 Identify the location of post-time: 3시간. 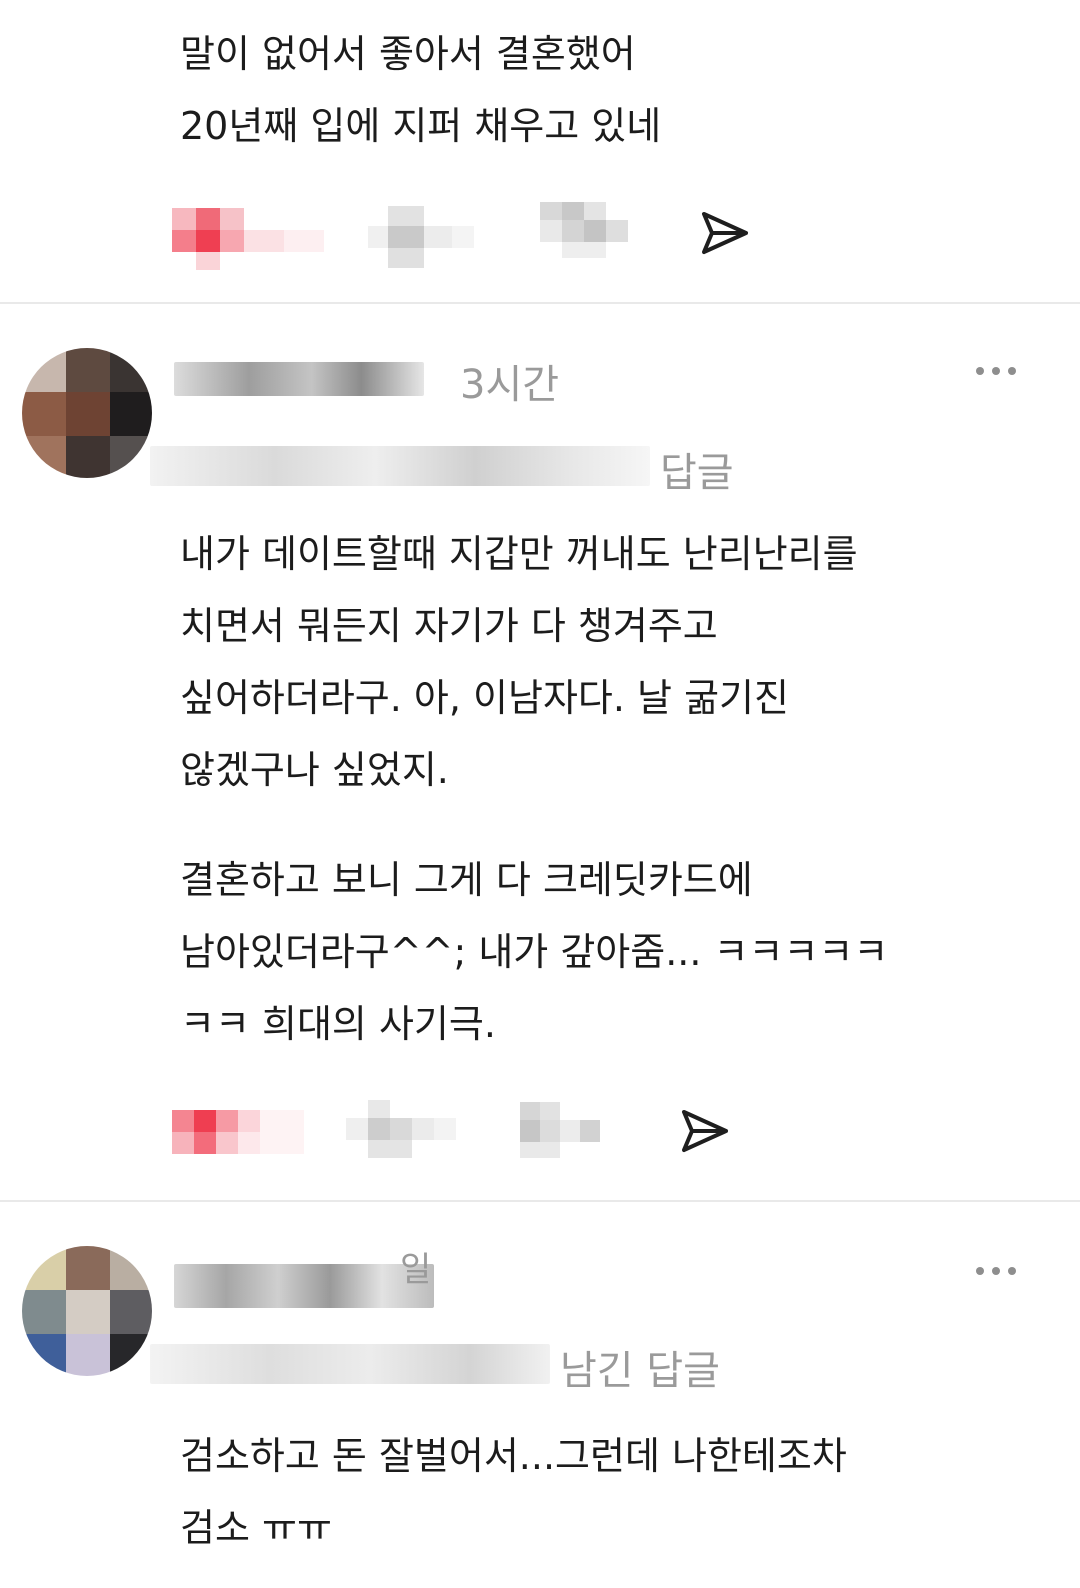
(510, 385).